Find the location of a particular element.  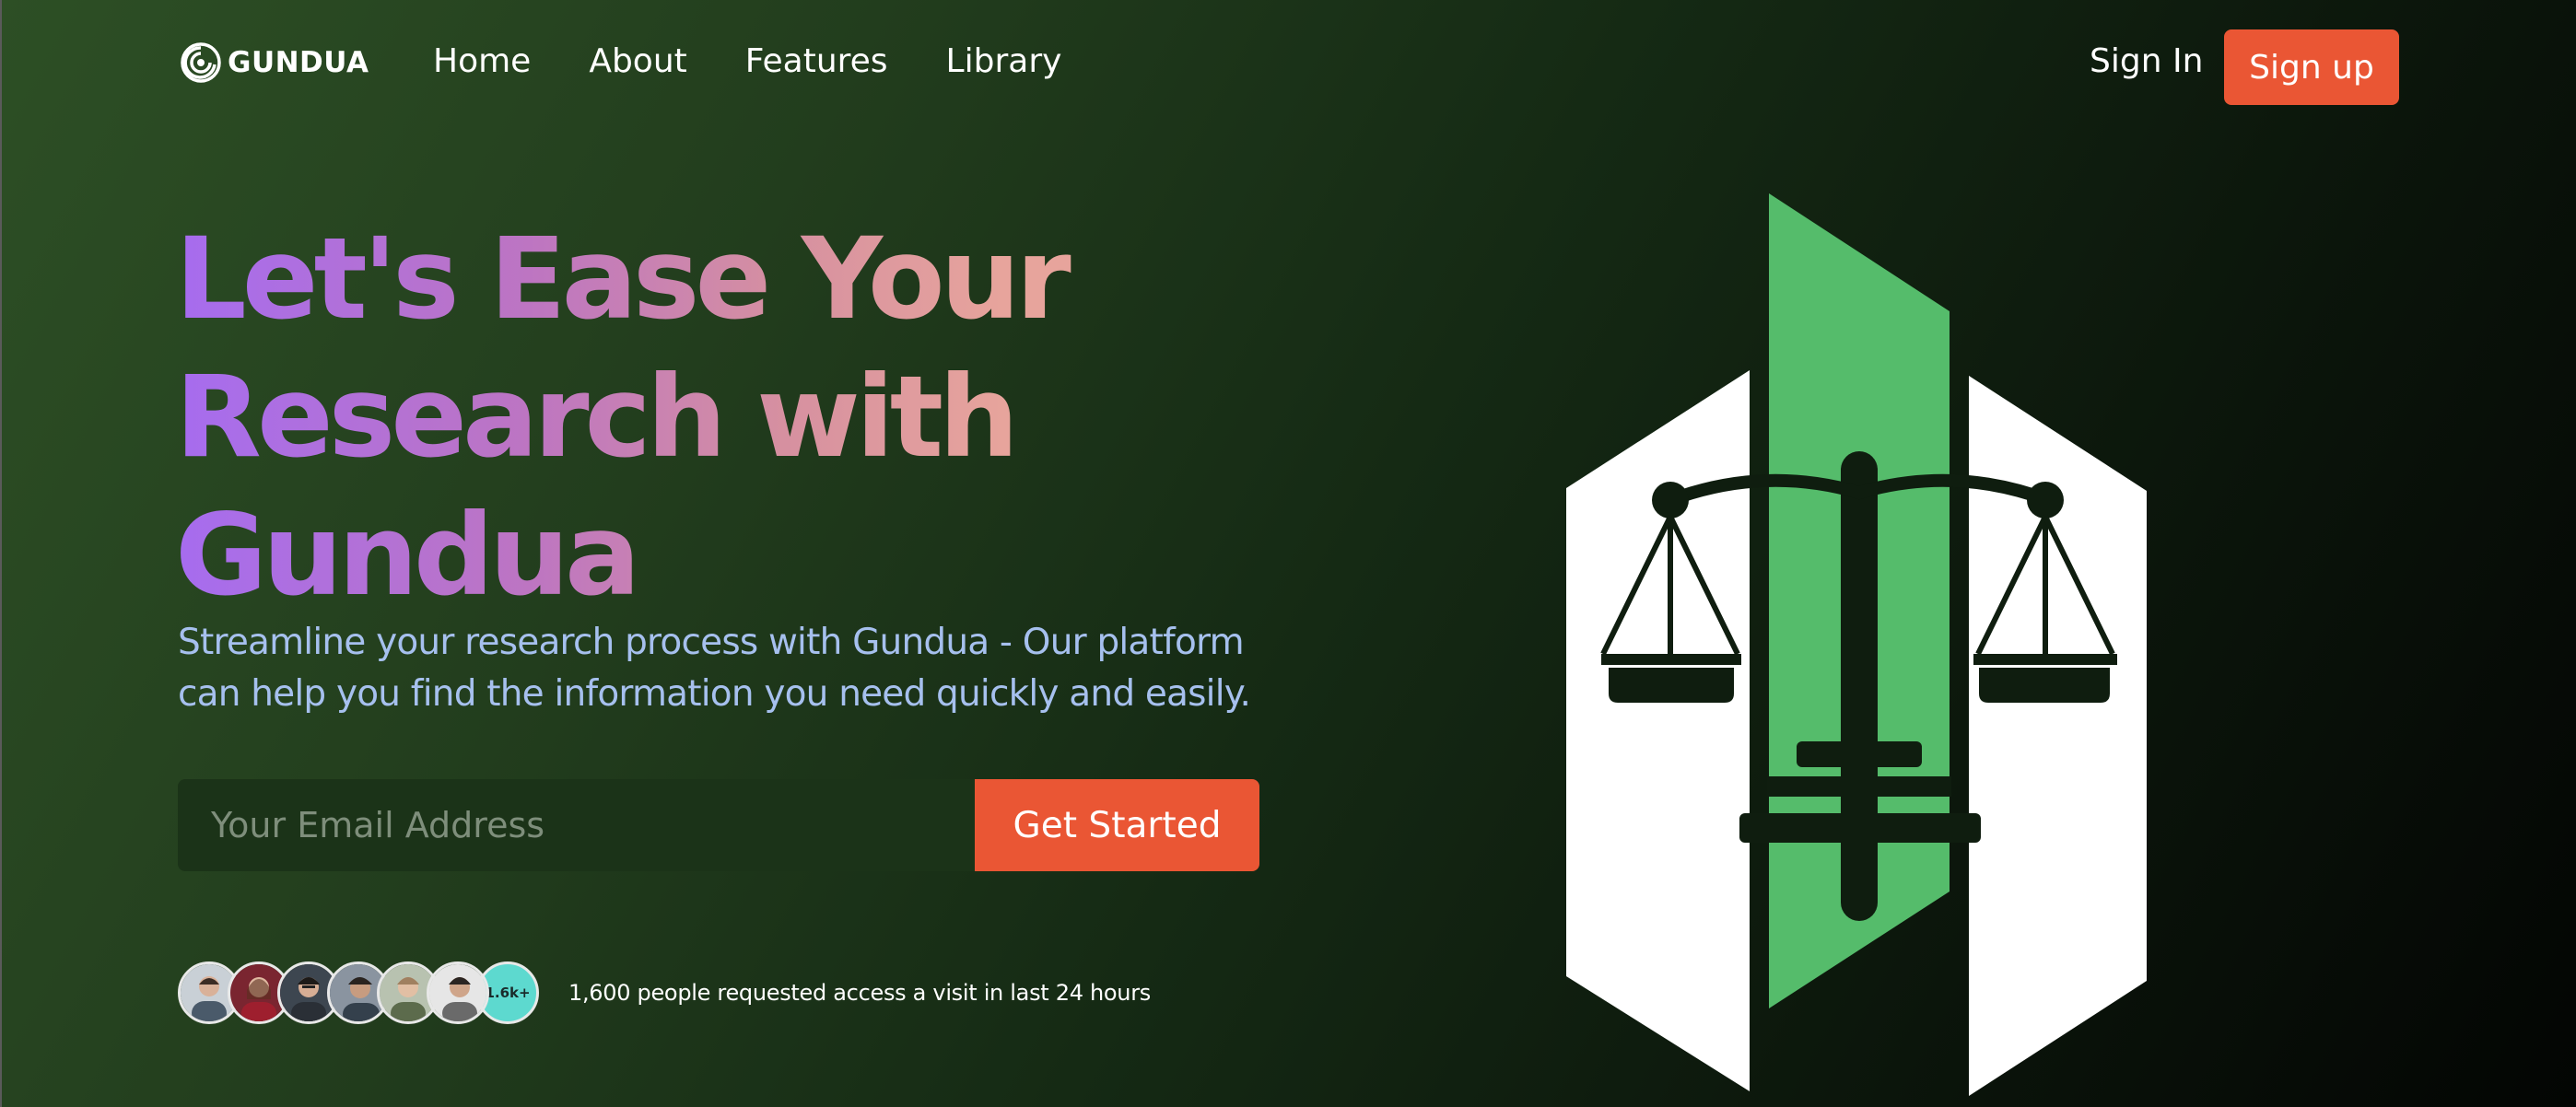

nav-library: Library is located at coordinates (1004, 61).